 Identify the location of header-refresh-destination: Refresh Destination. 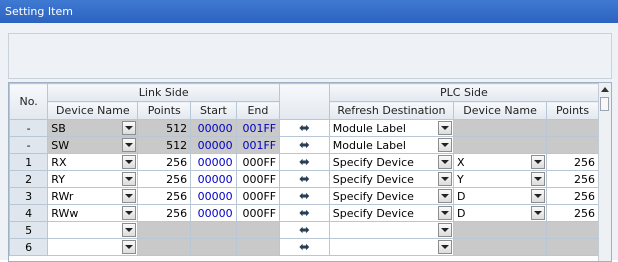
(391, 110).